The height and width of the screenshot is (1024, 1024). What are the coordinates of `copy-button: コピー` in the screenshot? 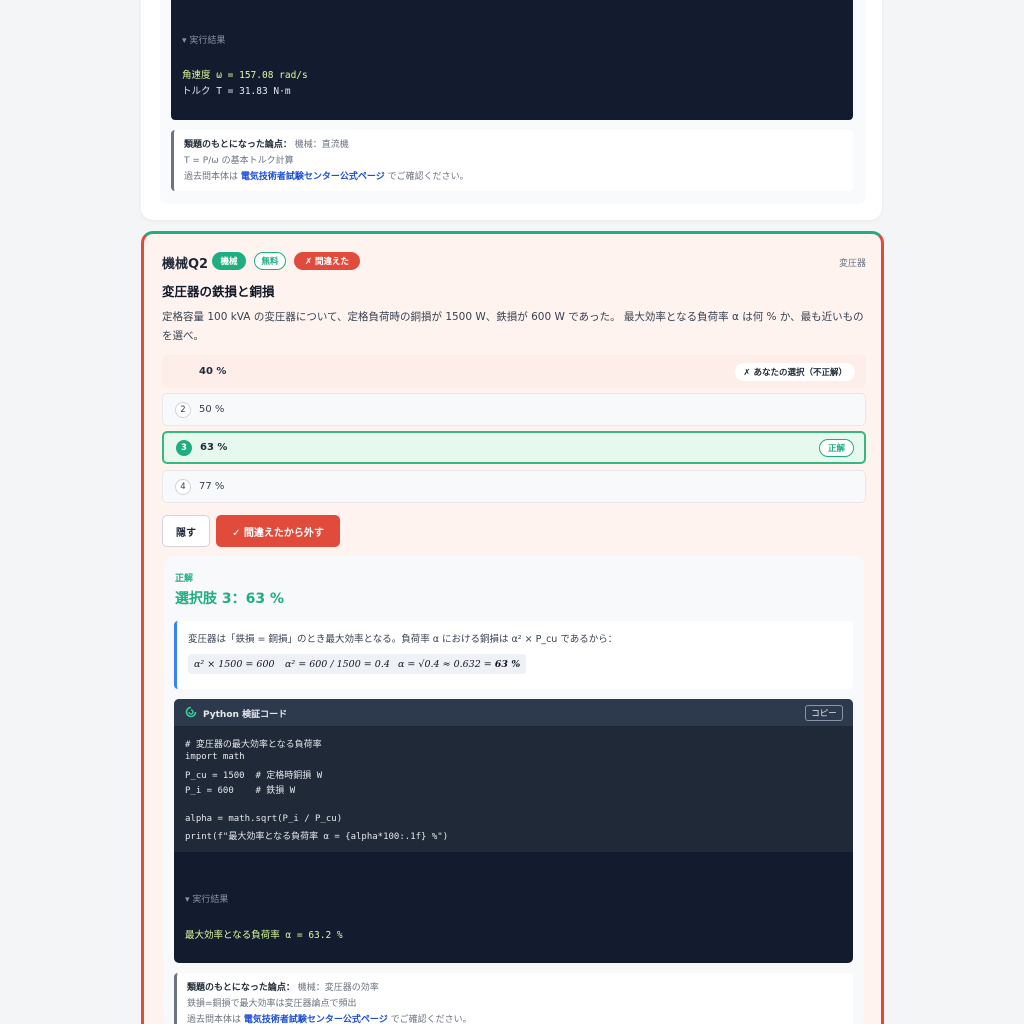 It's located at (824, 713).